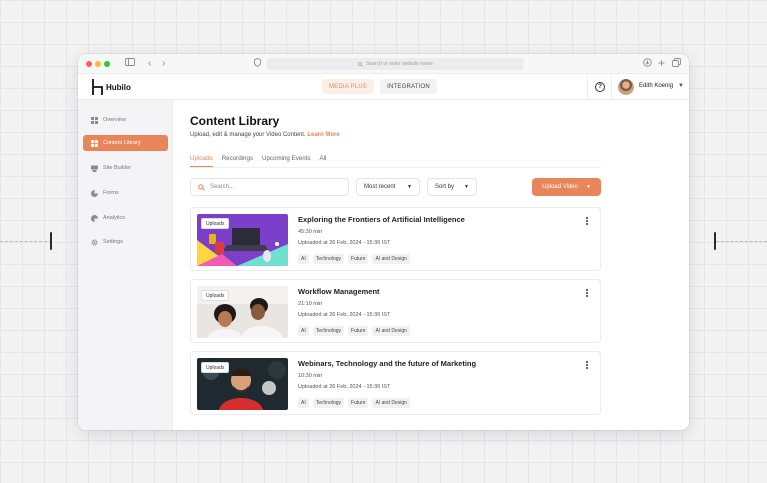 The height and width of the screenshot is (483, 767). What do you see at coordinates (310, 304) in the screenshot?
I see `video-duration: 21:10 min` at bounding box center [310, 304].